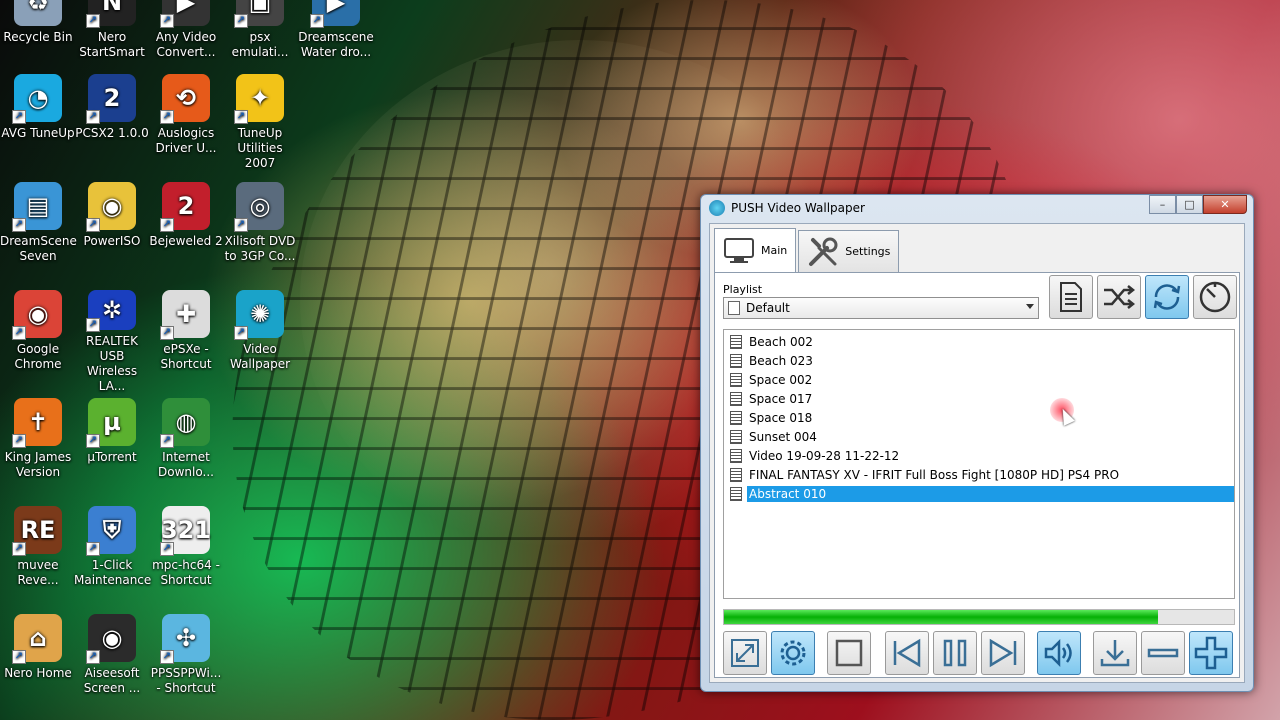  What do you see at coordinates (1225, 204) in the screenshot?
I see `close-button: ✕` at bounding box center [1225, 204].